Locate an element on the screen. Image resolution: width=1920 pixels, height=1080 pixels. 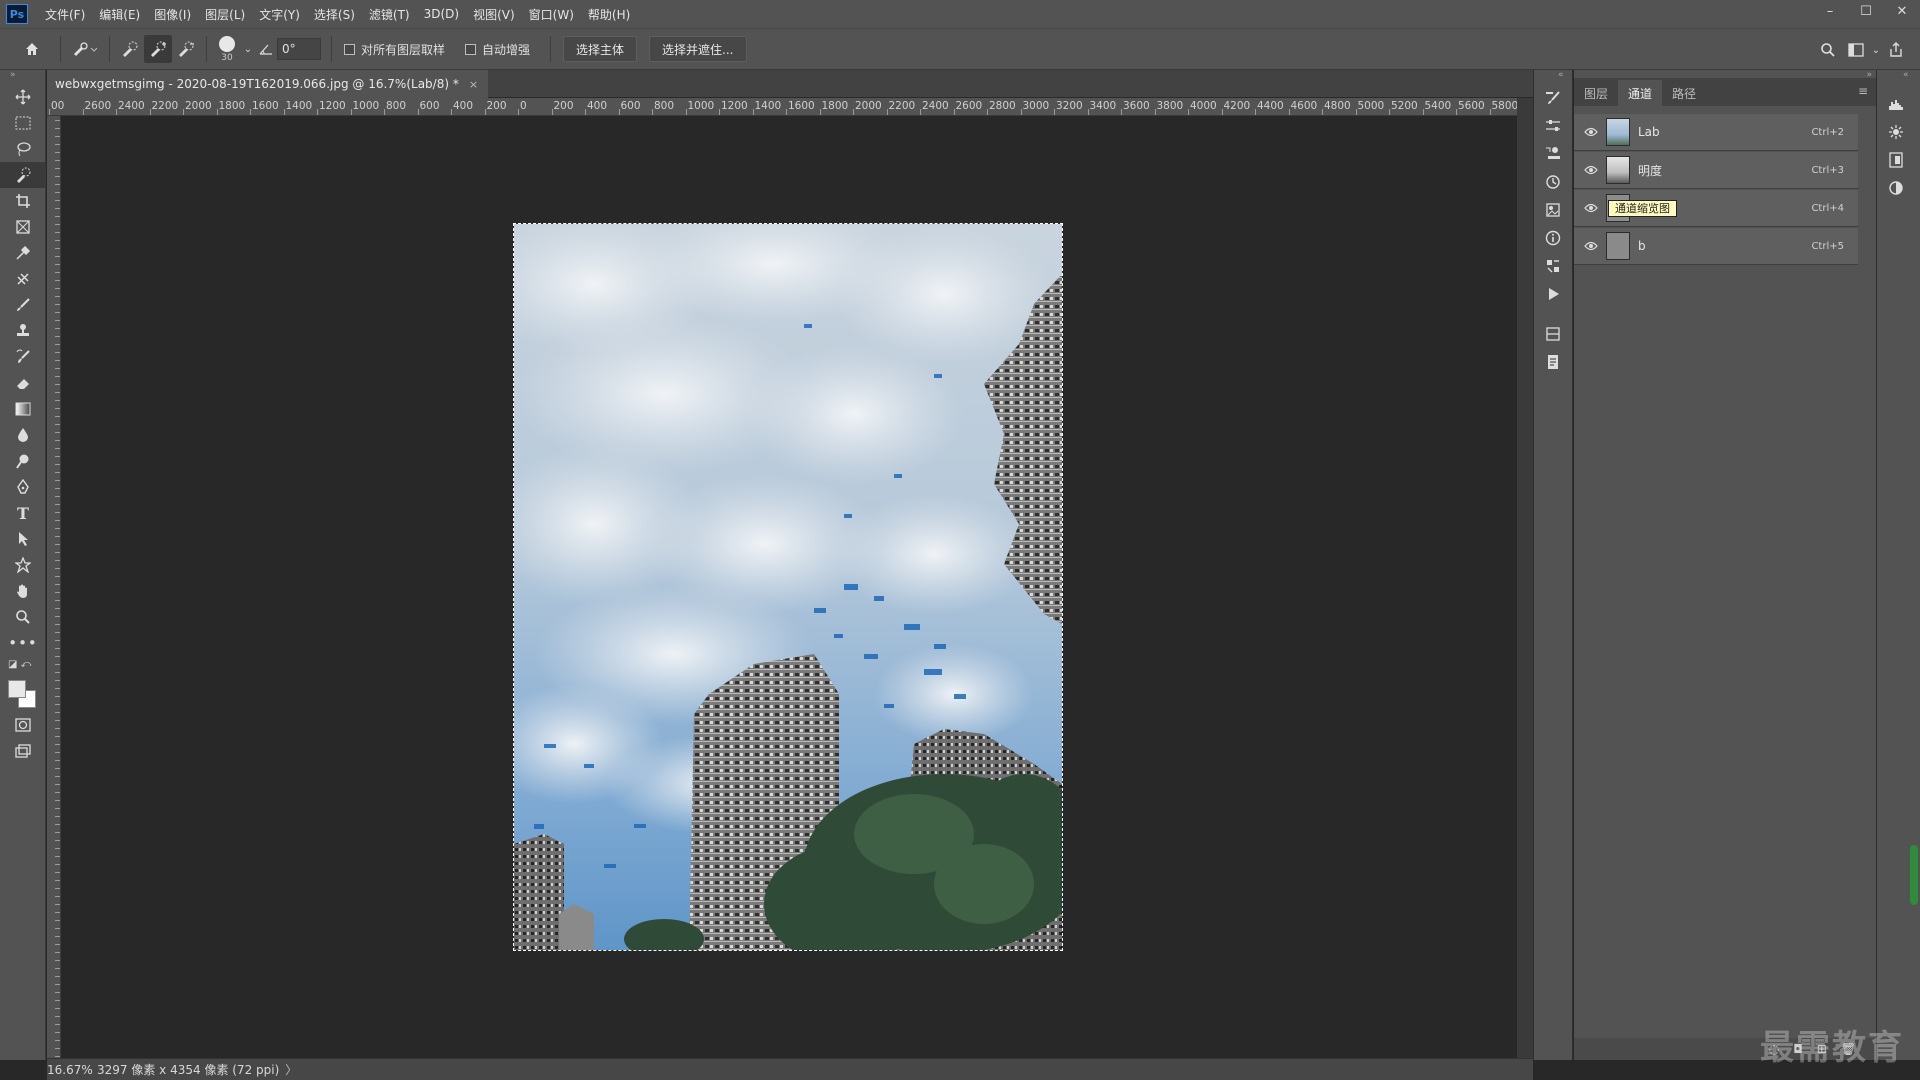
brush-settings-icon is located at coordinates (1553, 98).